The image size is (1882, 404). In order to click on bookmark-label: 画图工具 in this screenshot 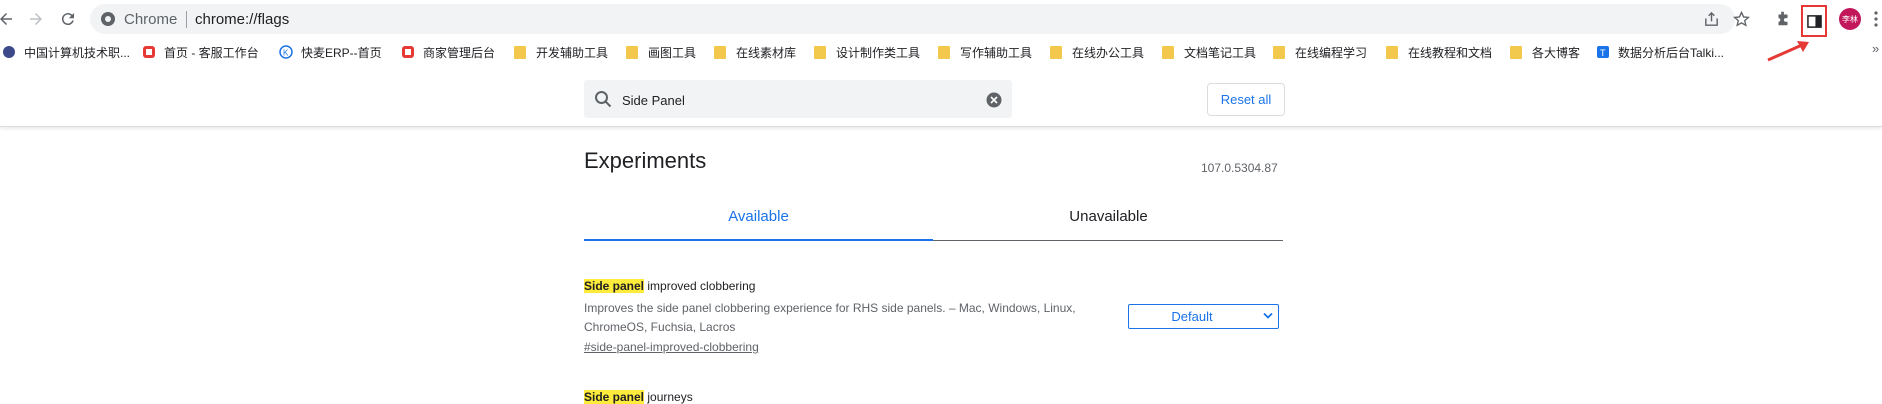, I will do `click(672, 52)`.